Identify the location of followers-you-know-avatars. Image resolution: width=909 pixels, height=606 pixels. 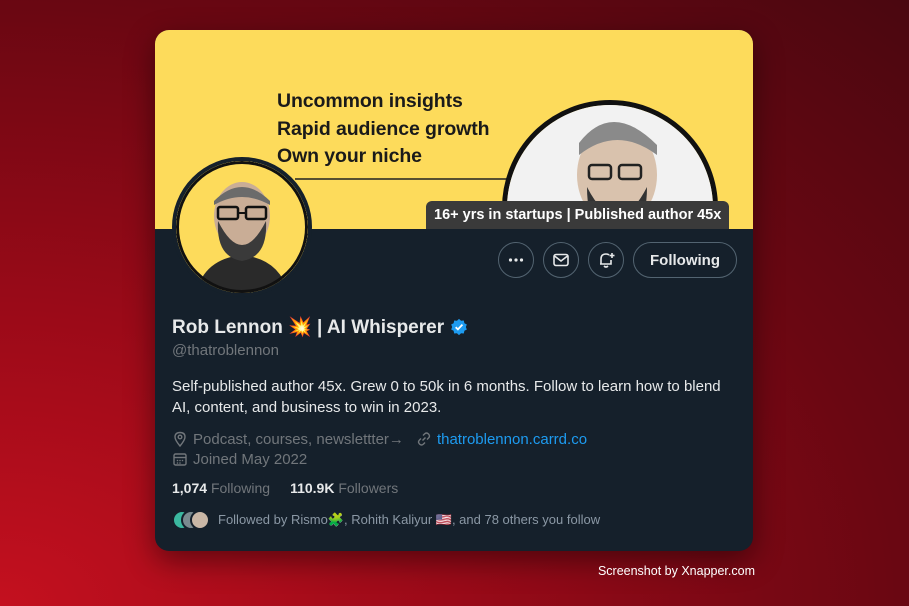
(191, 520).